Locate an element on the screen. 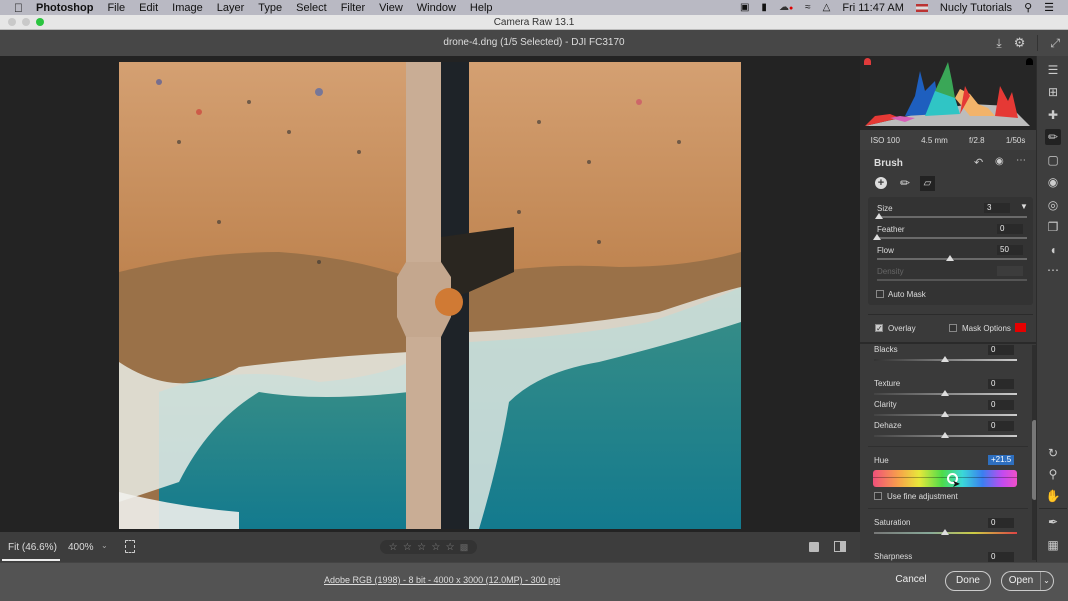  red-eye-icon: ◎ is located at coordinates (1053, 205).